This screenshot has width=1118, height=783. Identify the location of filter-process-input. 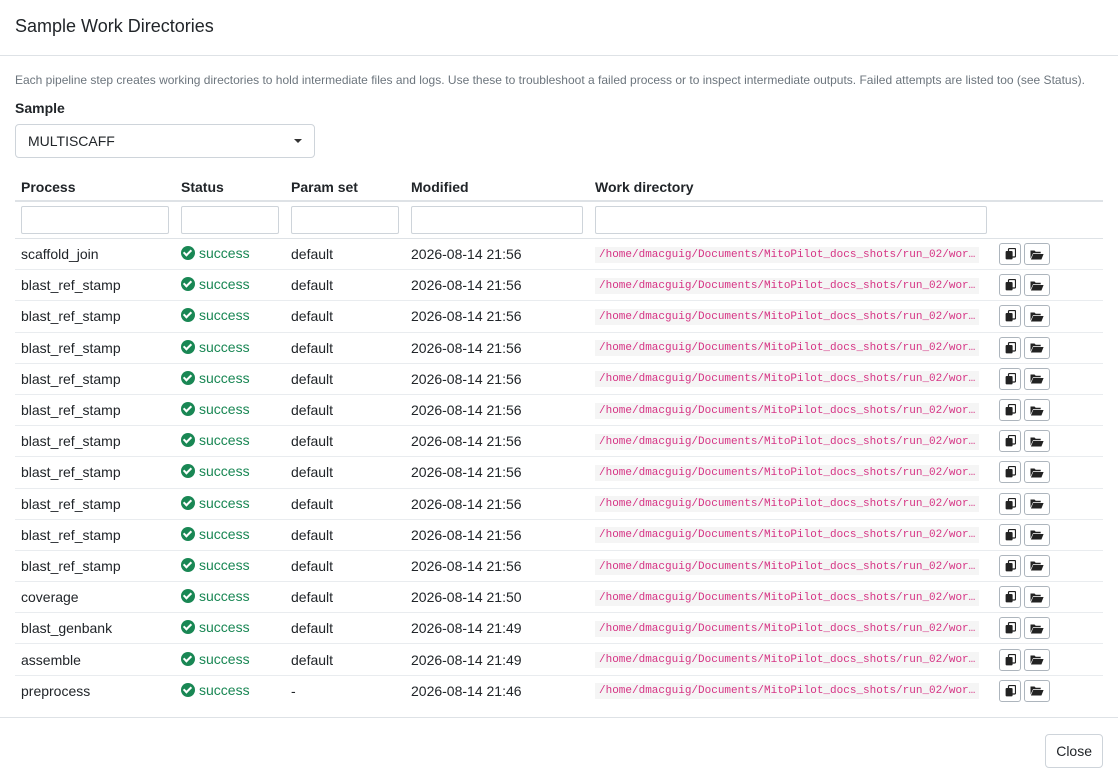
(95, 220).